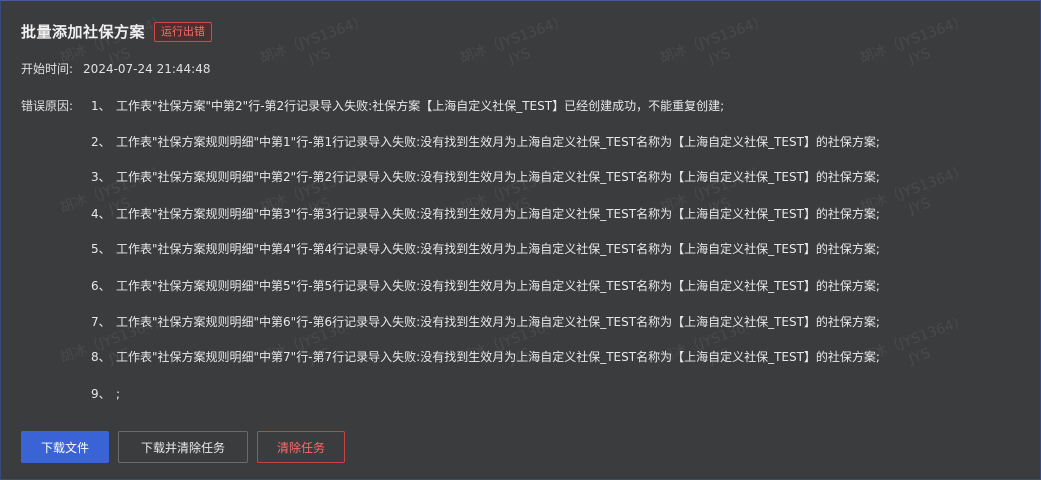 This screenshot has width=1041, height=480. Describe the element at coordinates (101, 357) in the screenshot. I see `error-item-number: 8、` at that location.